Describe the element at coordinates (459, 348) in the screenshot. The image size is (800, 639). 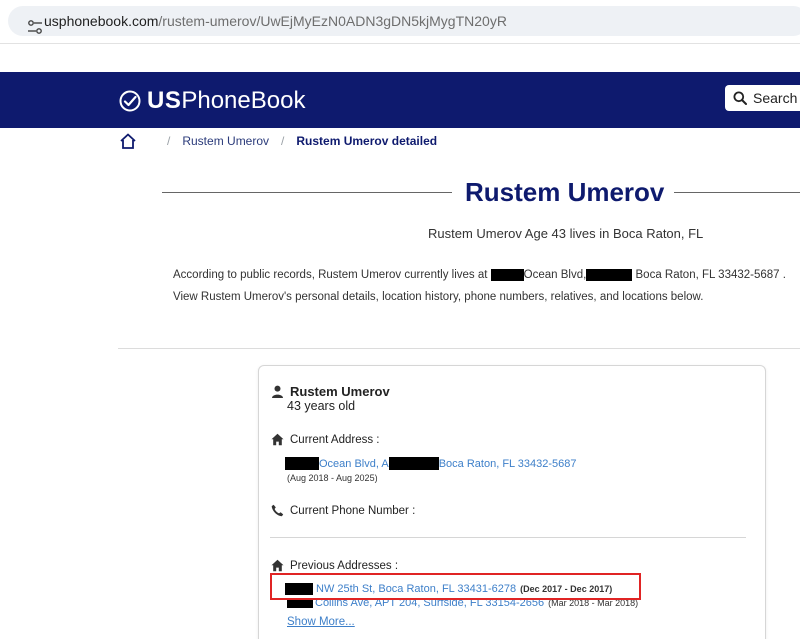
I see `section-divider` at that location.